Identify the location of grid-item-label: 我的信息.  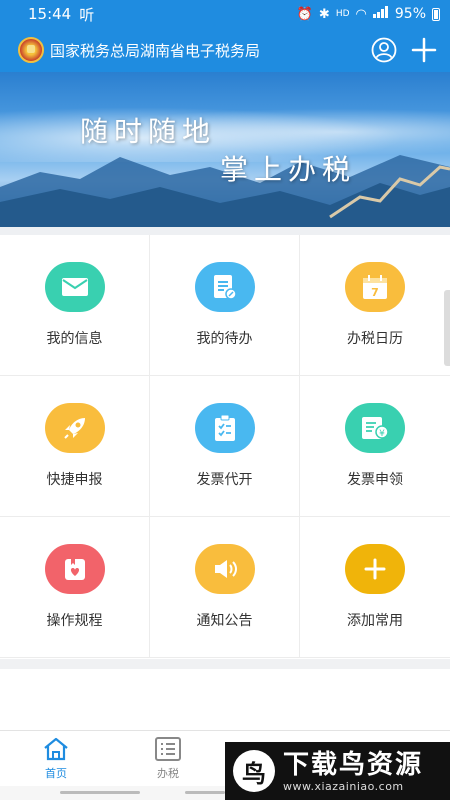
(74, 339).